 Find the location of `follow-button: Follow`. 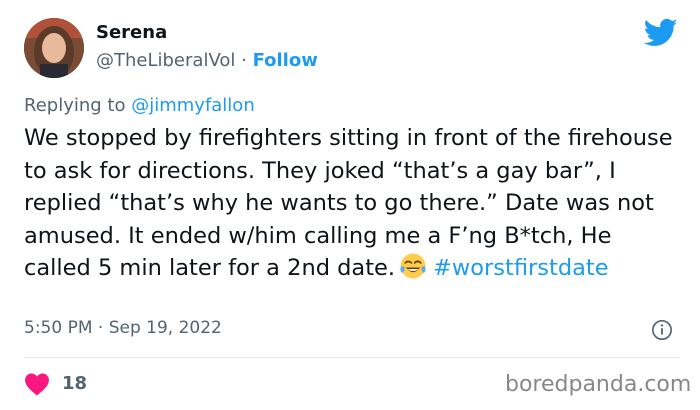

follow-button: Follow is located at coordinates (285, 60).